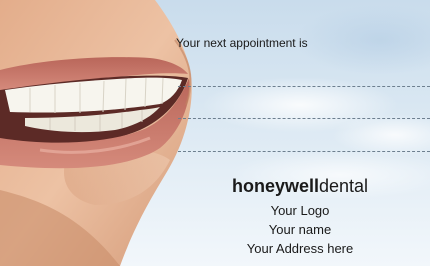  I want to click on brand-regular: dental, so click(343, 186).